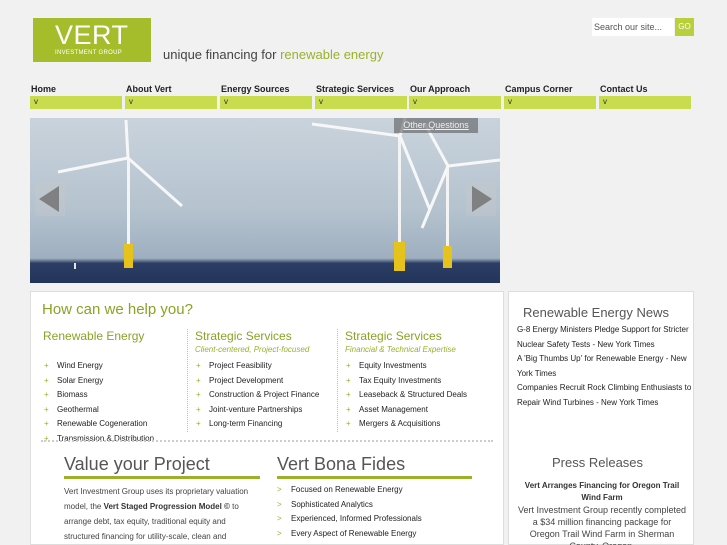  What do you see at coordinates (117, 309) in the screenshot?
I see `help-title: How can we help you?` at bounding box center [117, 309].